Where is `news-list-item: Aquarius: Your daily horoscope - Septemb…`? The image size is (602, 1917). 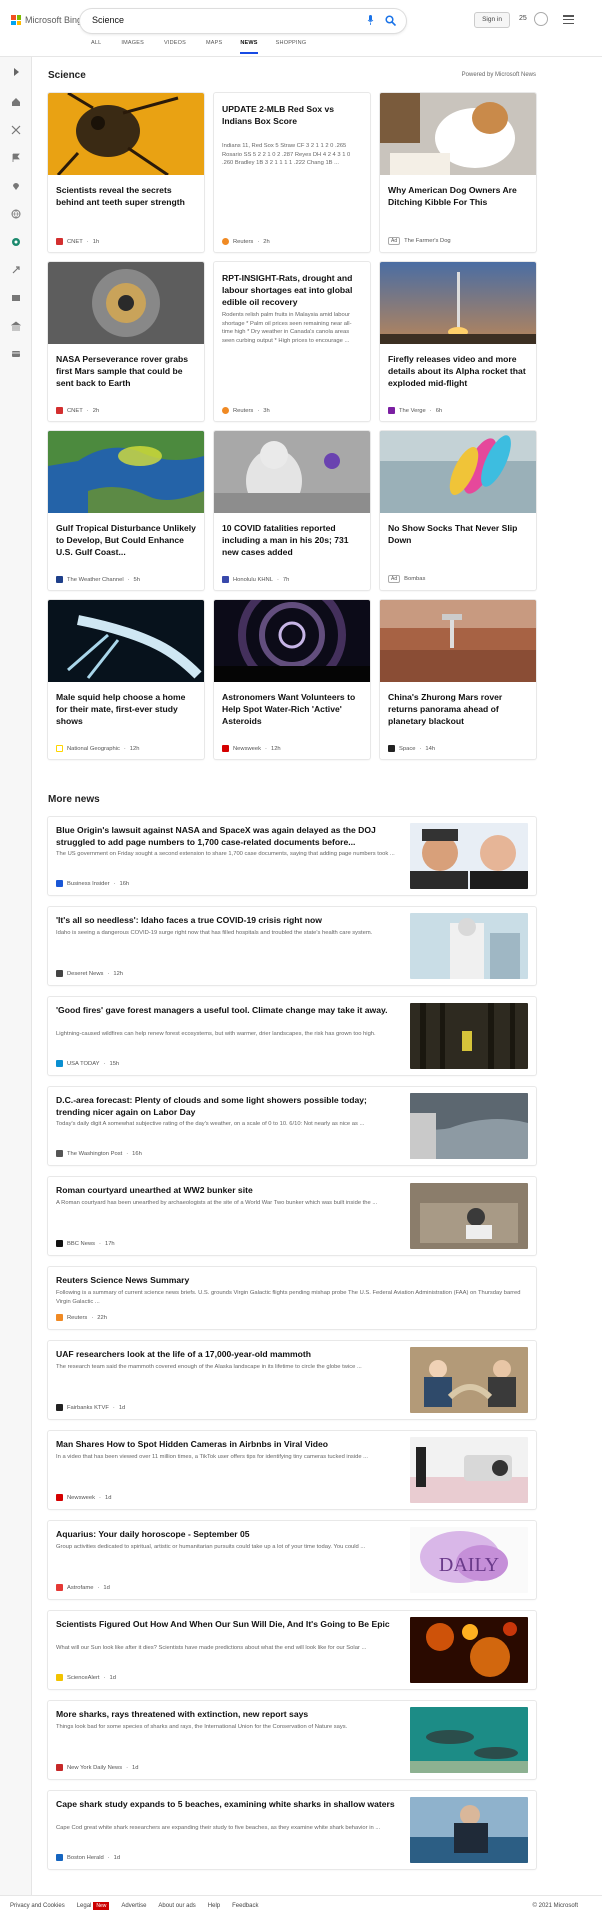 news-list-item: Aquarius: Your daily horoscope - Septemb… is located at coordinates (292, 1560).